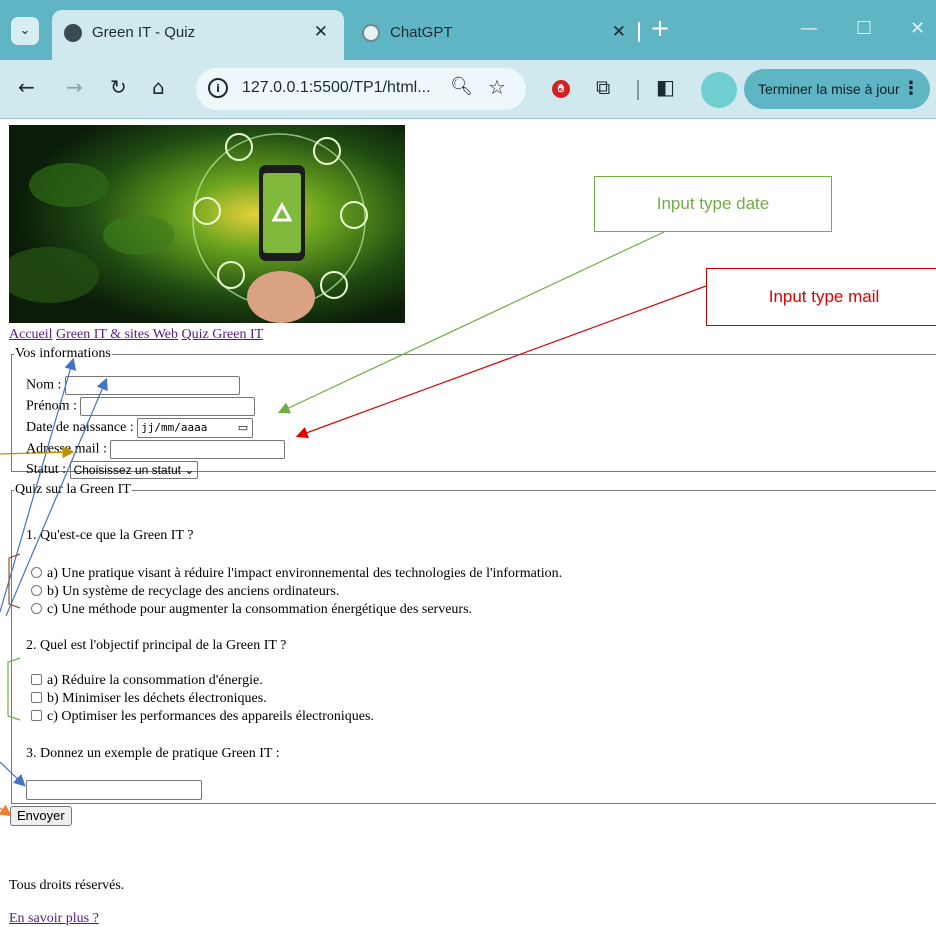 The height and width of the screenshot is (927, 936). What do you see at coordinates (174, 427) in the screenshot?
I see `date-placeholder: jj/mm/aaaa` at bounding box center [174, 427].